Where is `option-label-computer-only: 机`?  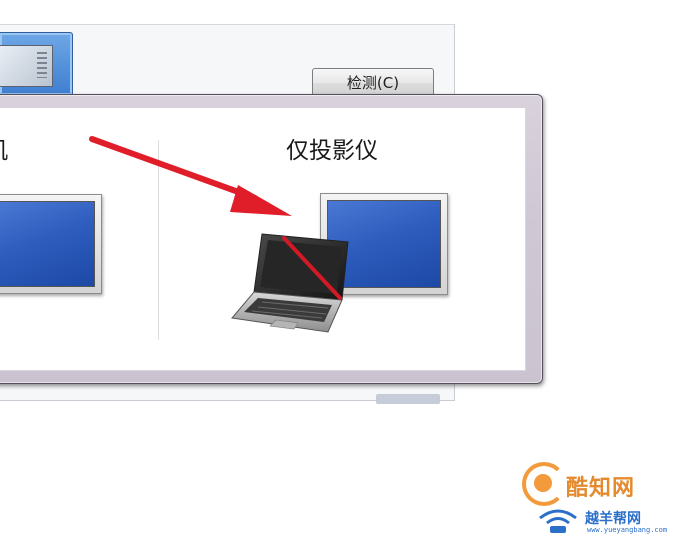
option-label-computer-only: 机 is located at coordinates (4, 151).